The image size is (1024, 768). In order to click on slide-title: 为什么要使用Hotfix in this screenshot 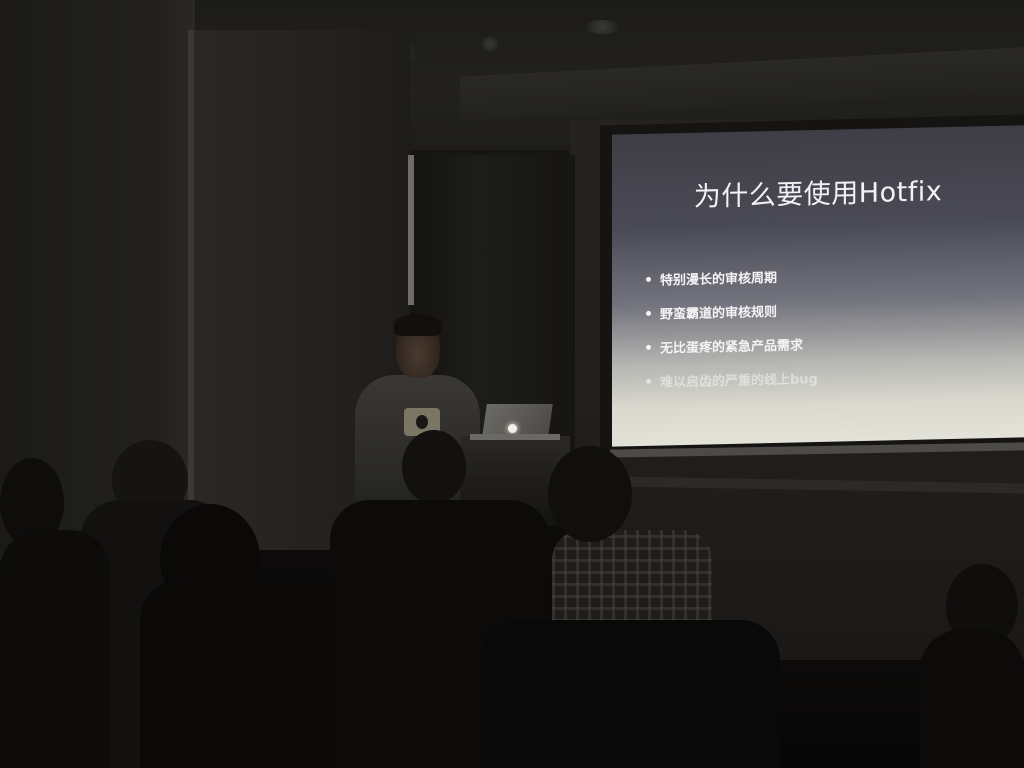, I will do `click(818, 194)`.